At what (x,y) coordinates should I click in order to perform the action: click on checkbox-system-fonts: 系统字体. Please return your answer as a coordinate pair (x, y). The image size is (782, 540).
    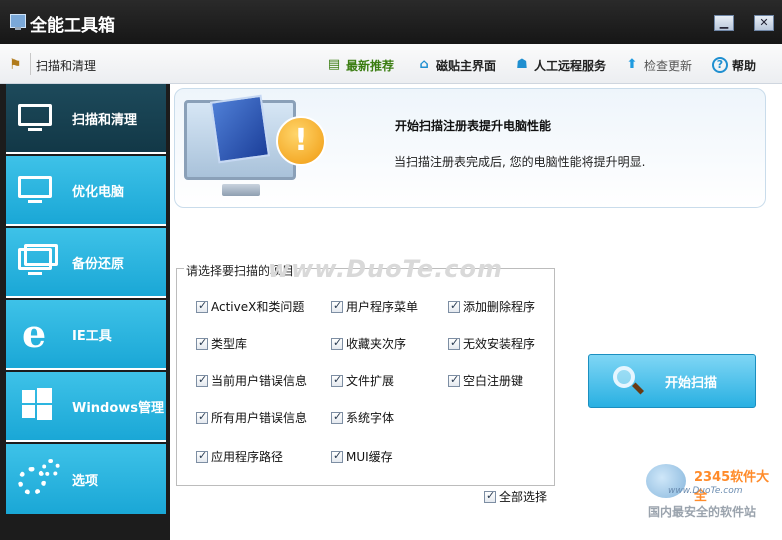
    Looking at the image, I should click on (362, 417).